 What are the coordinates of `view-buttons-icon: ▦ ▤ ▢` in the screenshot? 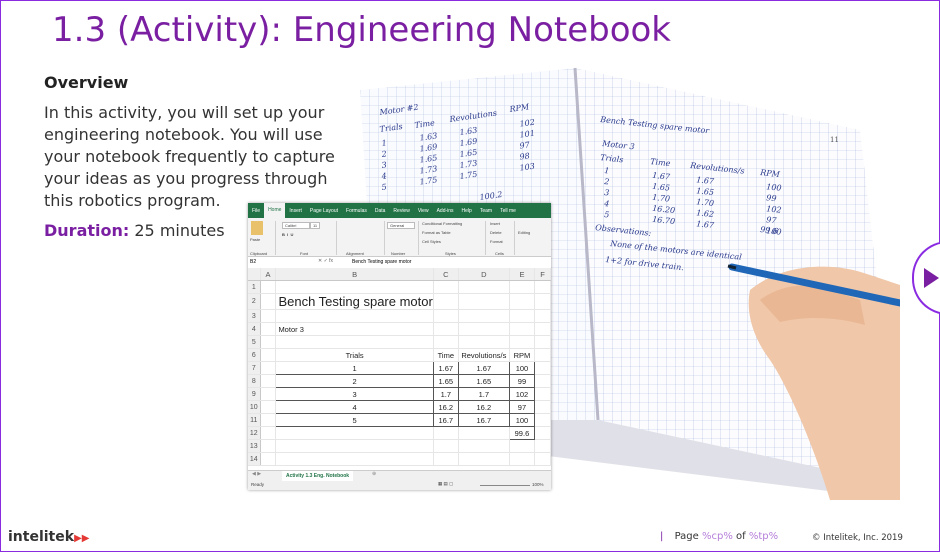 It's located at (445, 484).